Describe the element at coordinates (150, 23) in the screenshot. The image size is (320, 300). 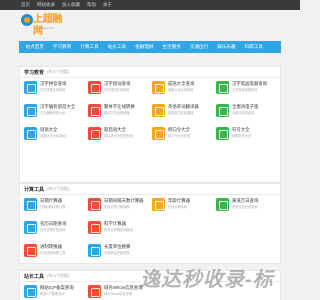
I see `header: 上超融网 chinaweb.com` at that location.